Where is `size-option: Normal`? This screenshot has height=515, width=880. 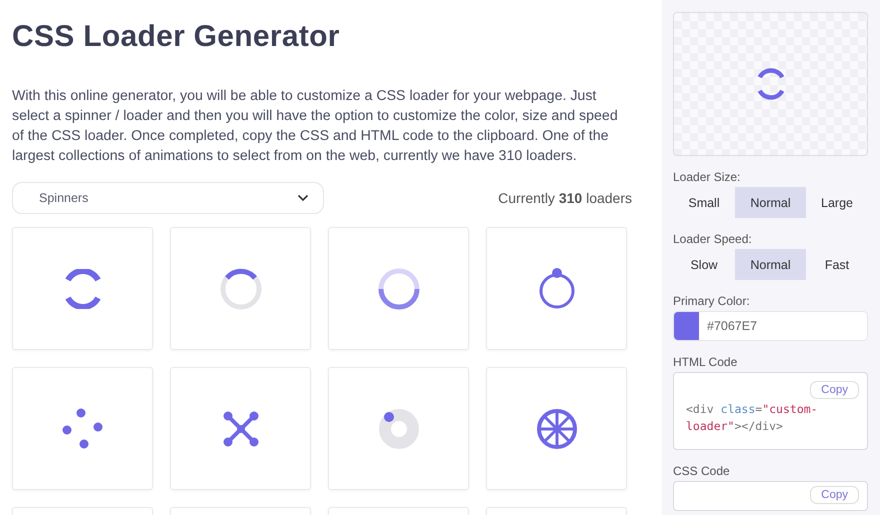
size-option: Normal is located at coordinates (770, 202).